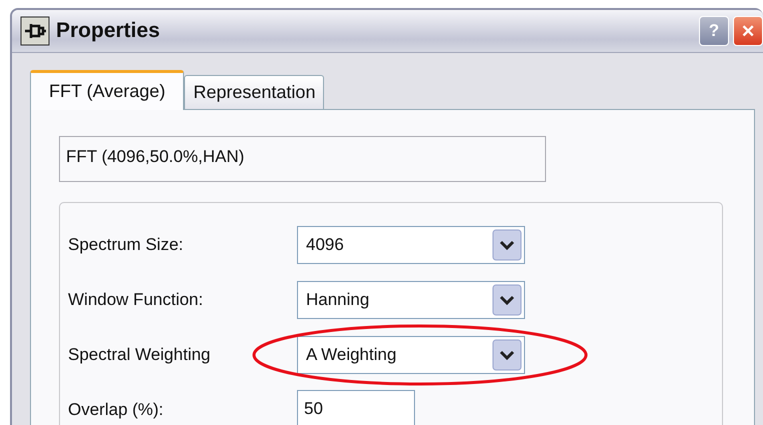 The image size is (763, 425). I want to click on setting-label: Window Function:, so click(136, 300).